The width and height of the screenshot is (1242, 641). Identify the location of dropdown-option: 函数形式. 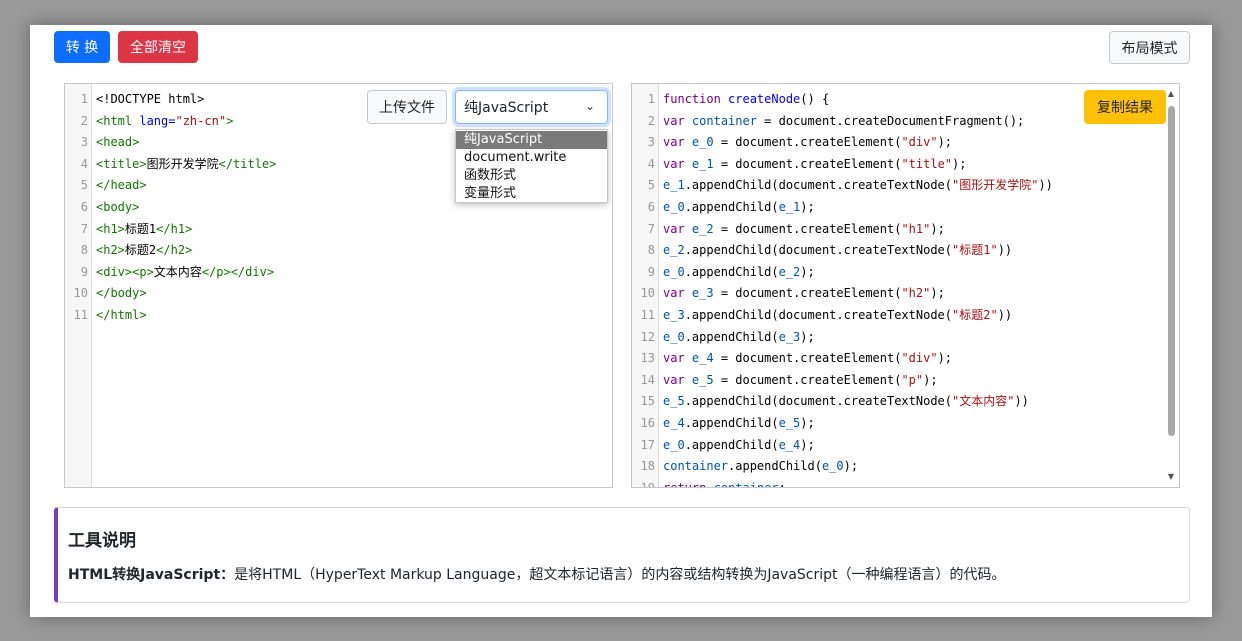
(531, 176).